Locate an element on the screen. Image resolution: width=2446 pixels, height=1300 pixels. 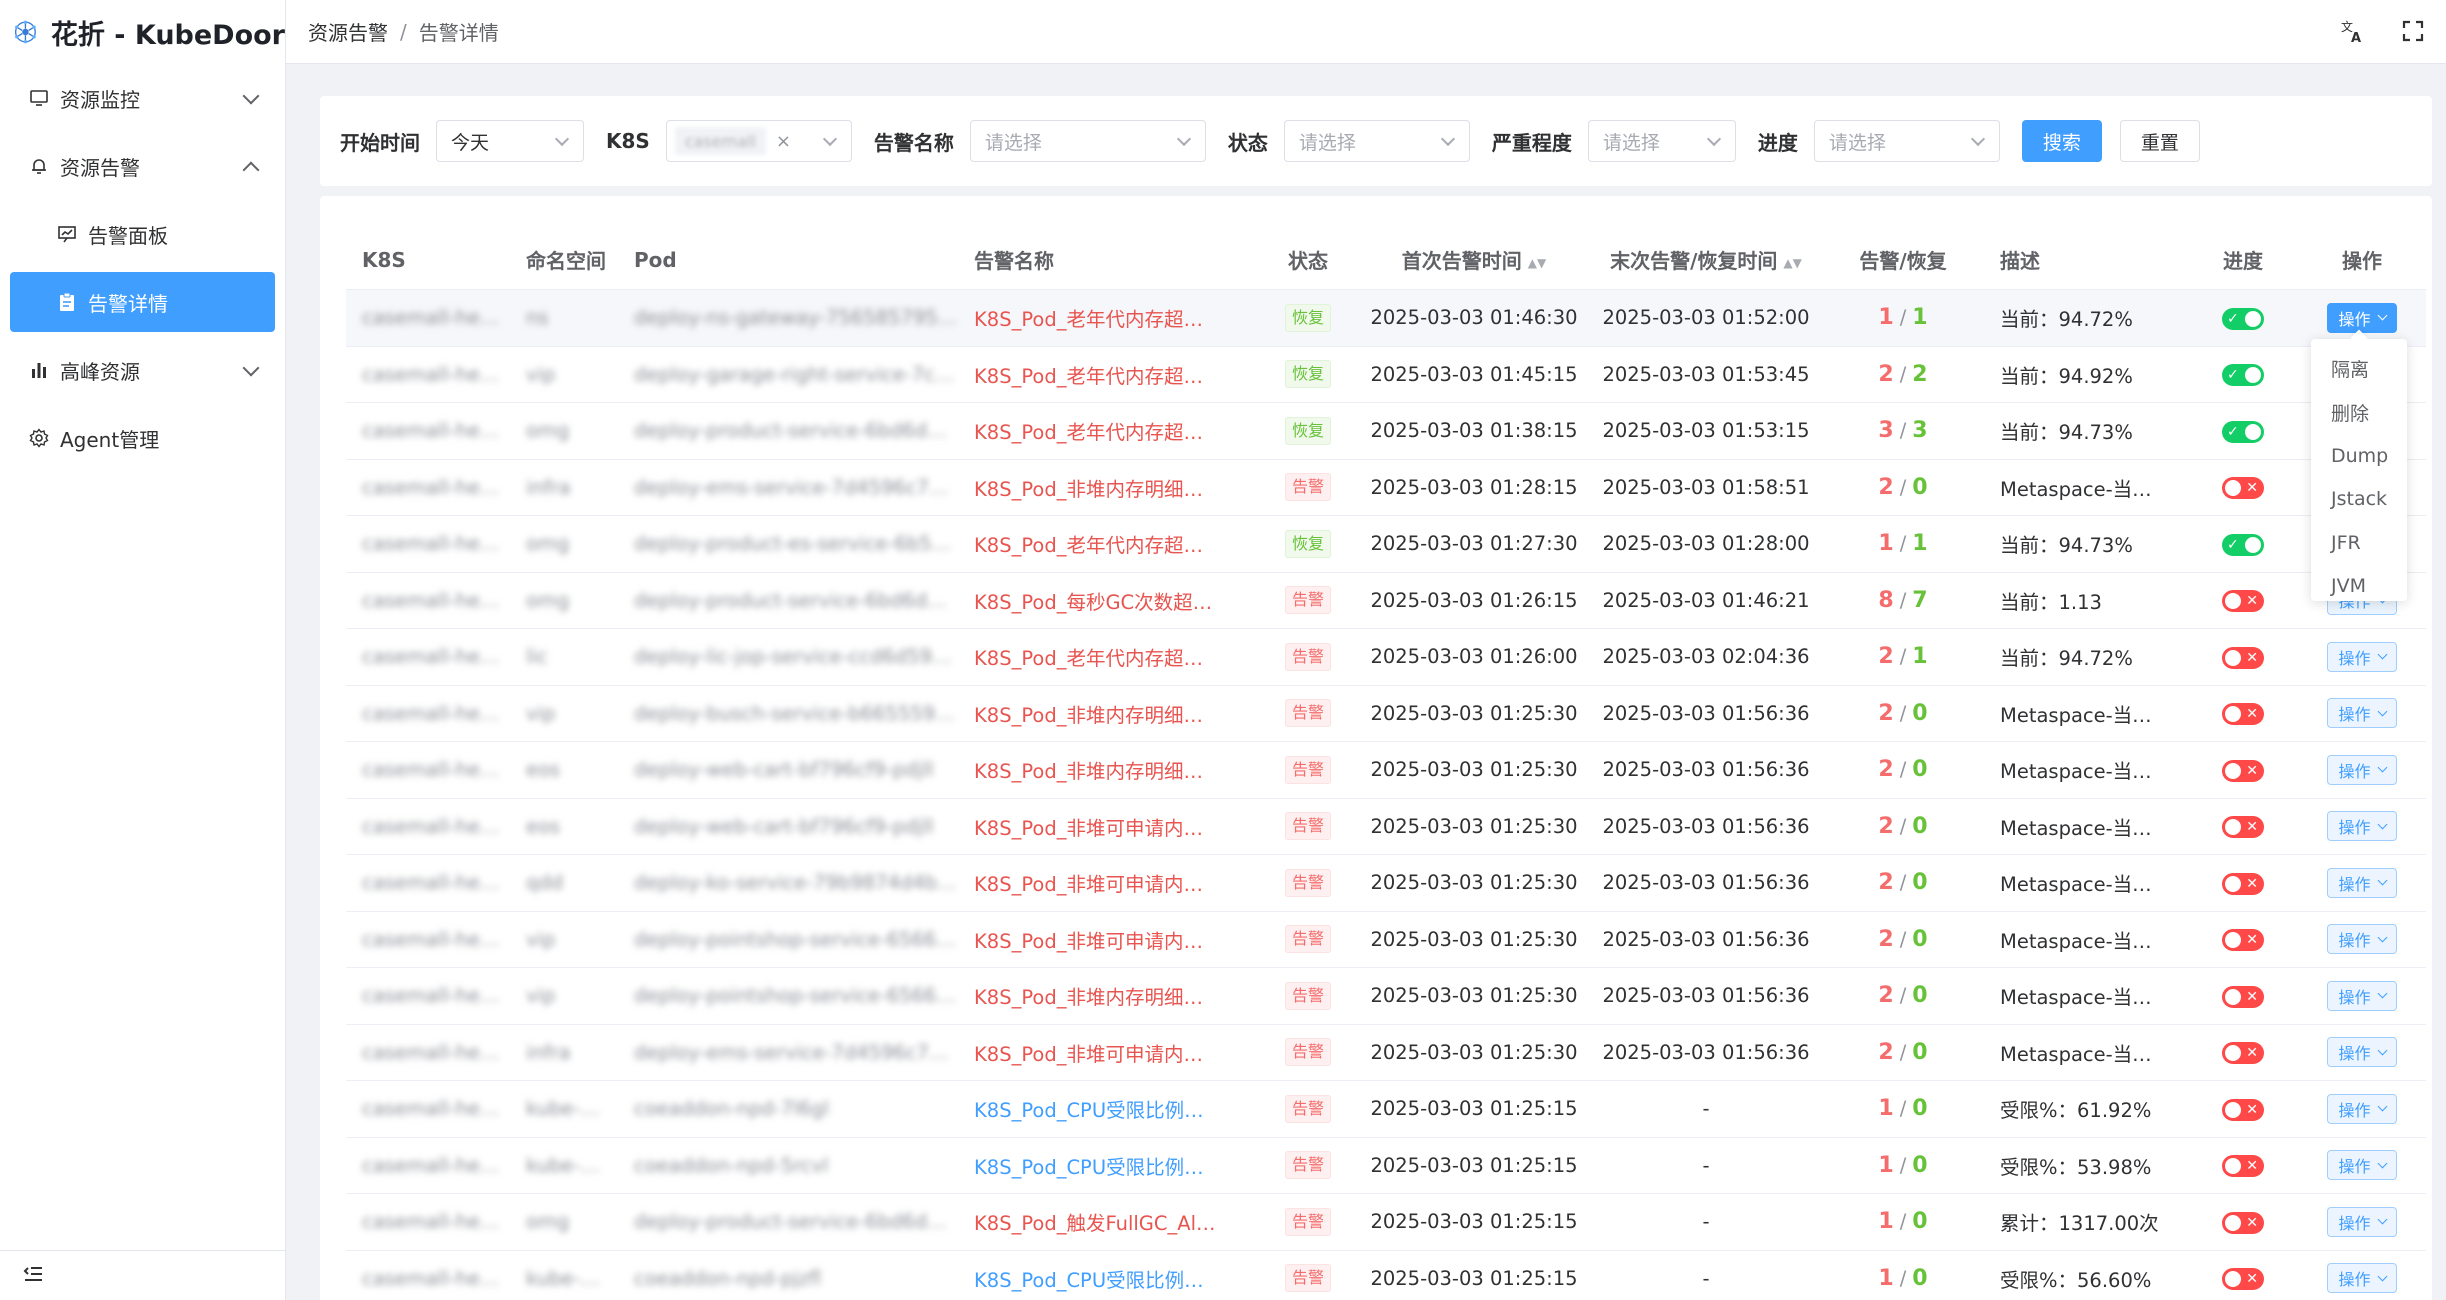
col-header-first-time: 首次告警时间 ▲▼ is located at coordinates (1474, 259).